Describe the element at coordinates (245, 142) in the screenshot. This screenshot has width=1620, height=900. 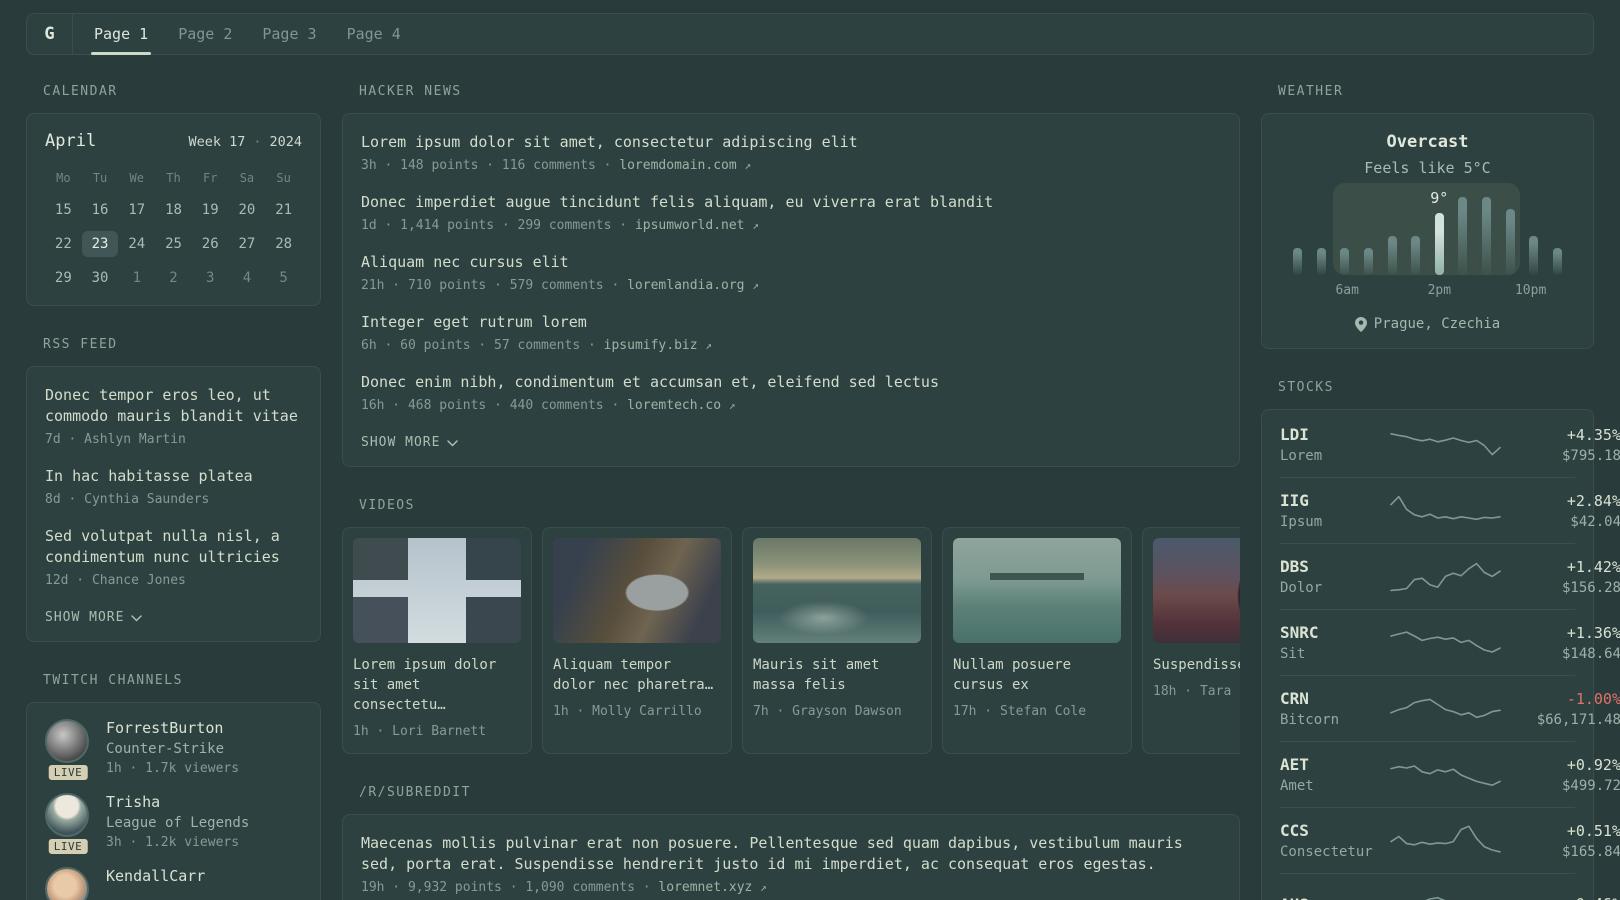
I see `calendar-week-info: Week 17 · 2024` at that location.